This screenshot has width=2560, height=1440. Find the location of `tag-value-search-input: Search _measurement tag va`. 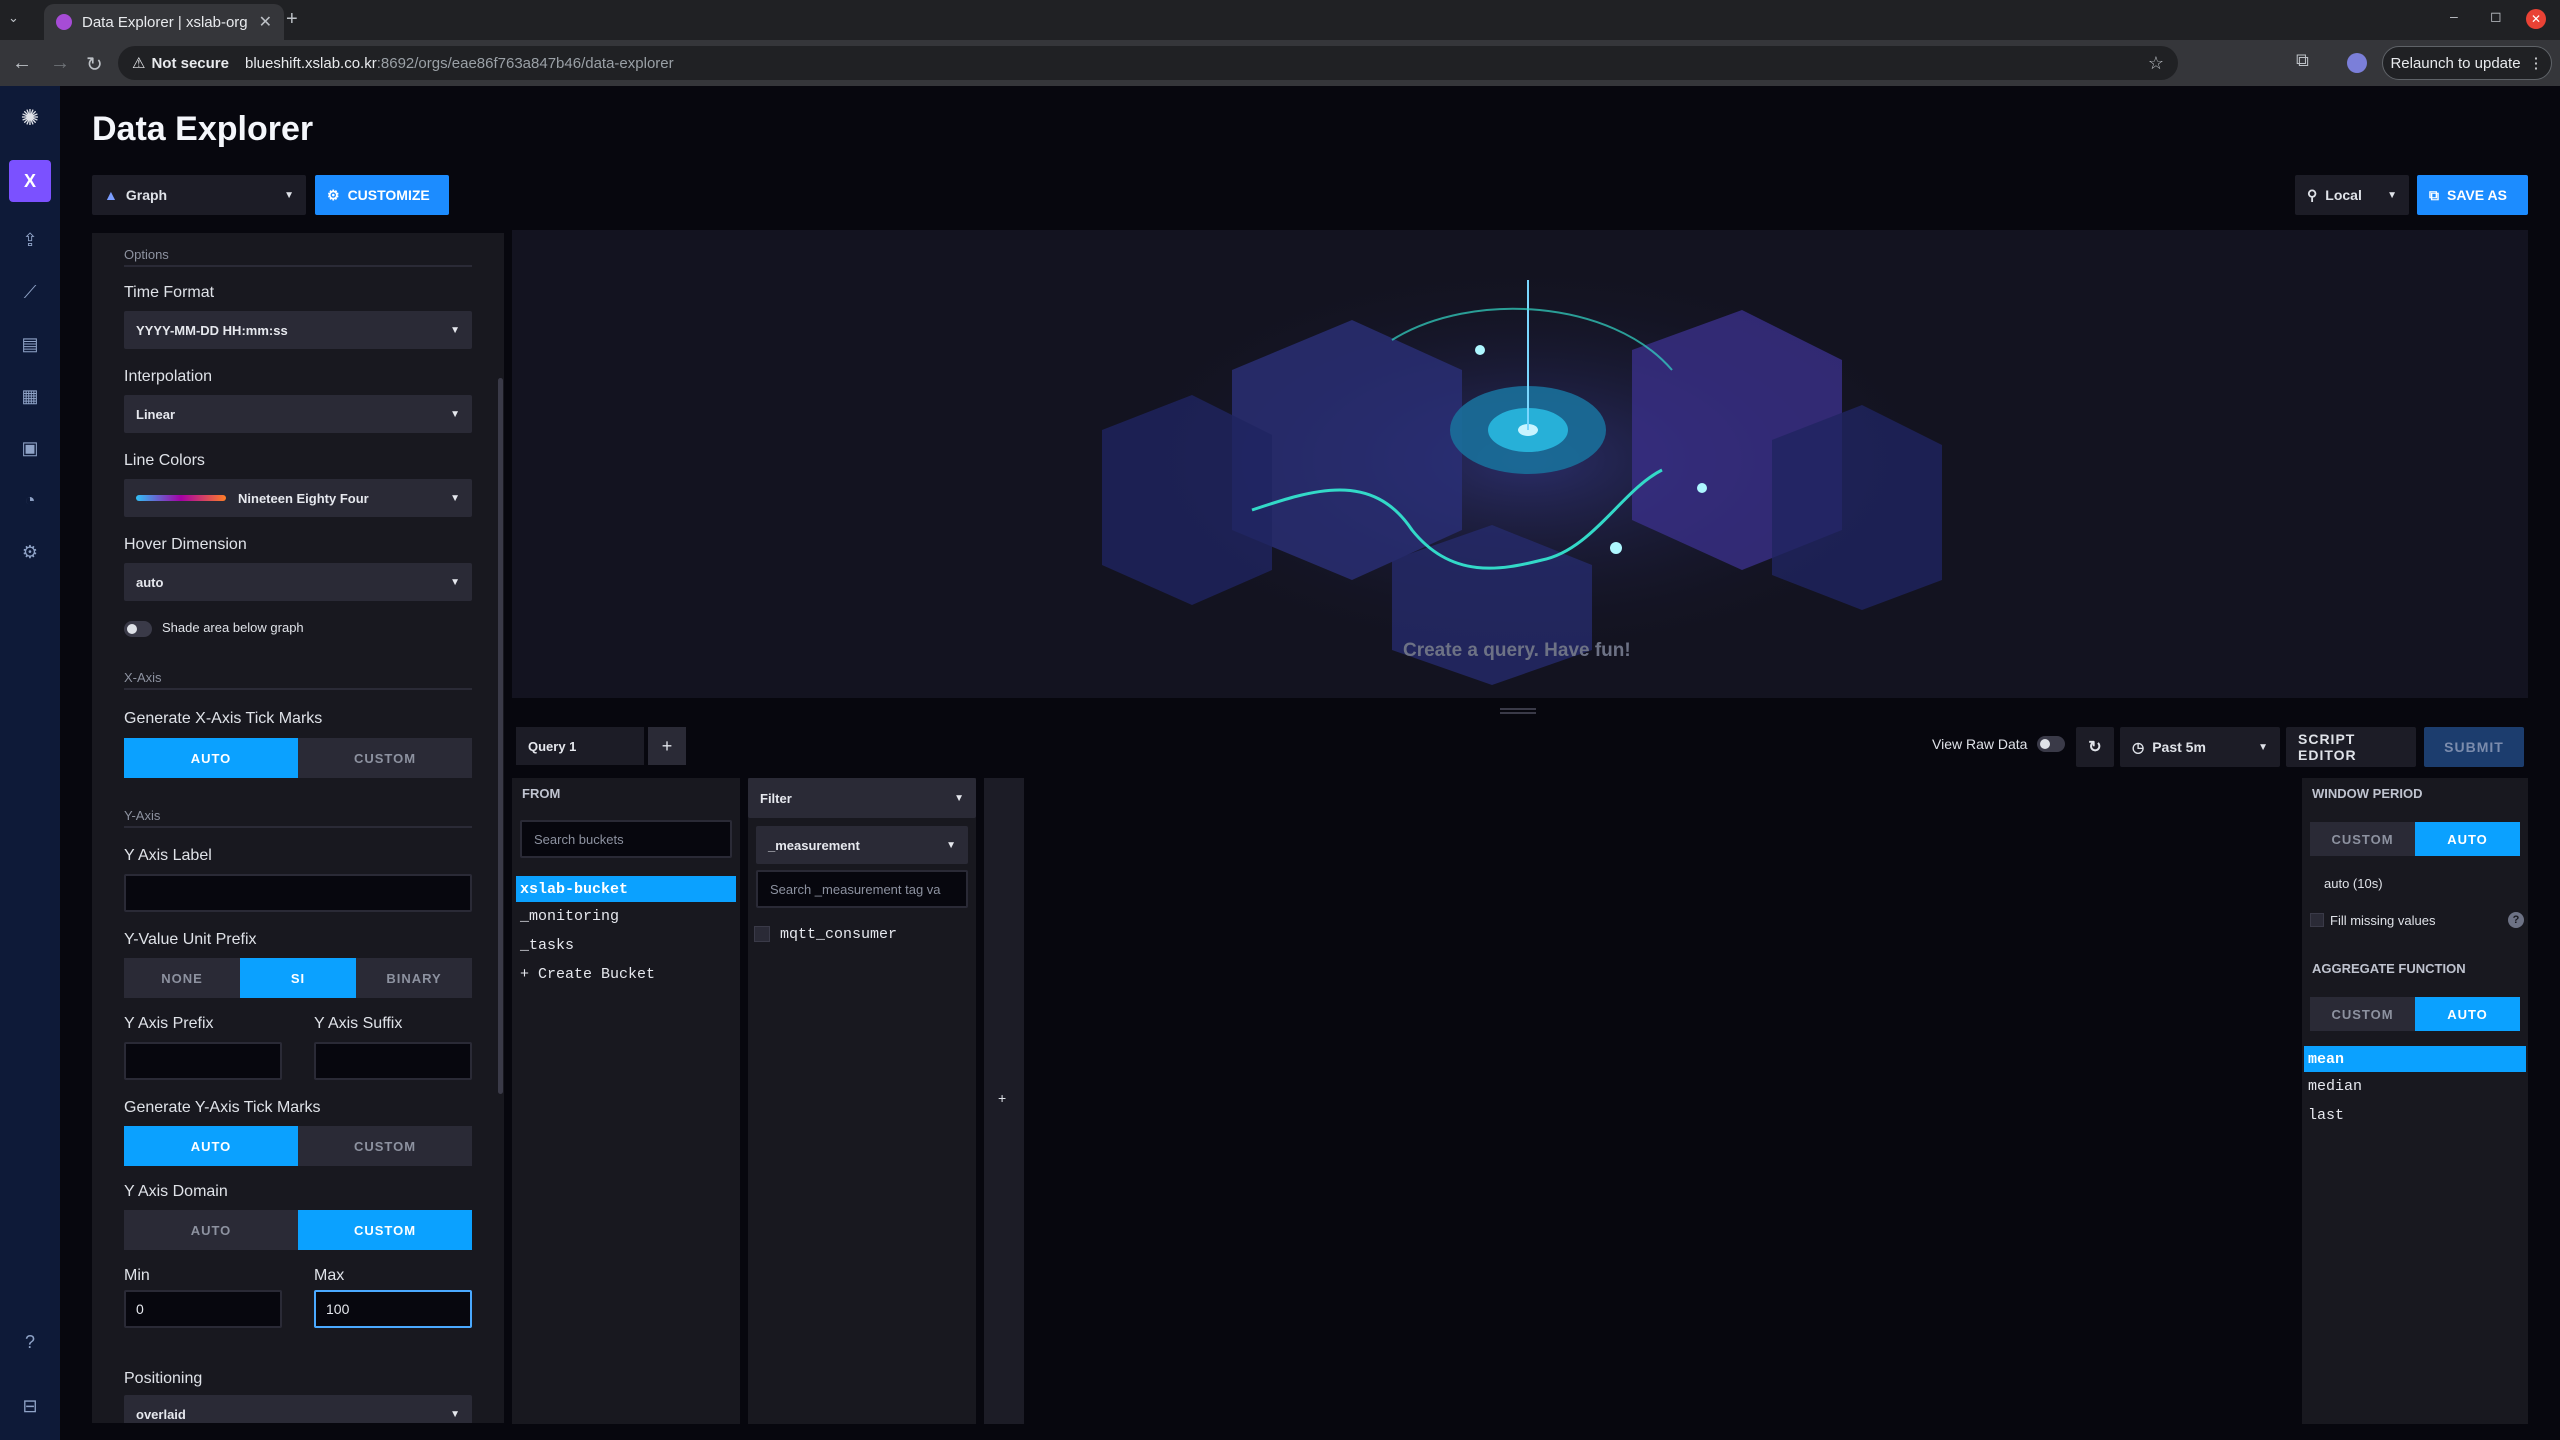

tag-value-search-input: Search _measurement tag va is located at coordinates (862, 889).